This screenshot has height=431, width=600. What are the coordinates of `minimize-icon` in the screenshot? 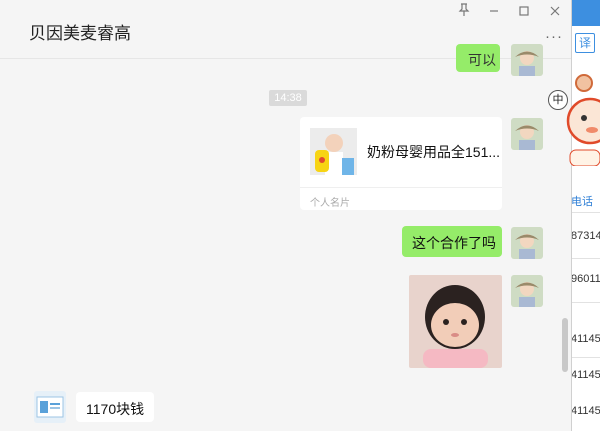 It's located at (494, 13).